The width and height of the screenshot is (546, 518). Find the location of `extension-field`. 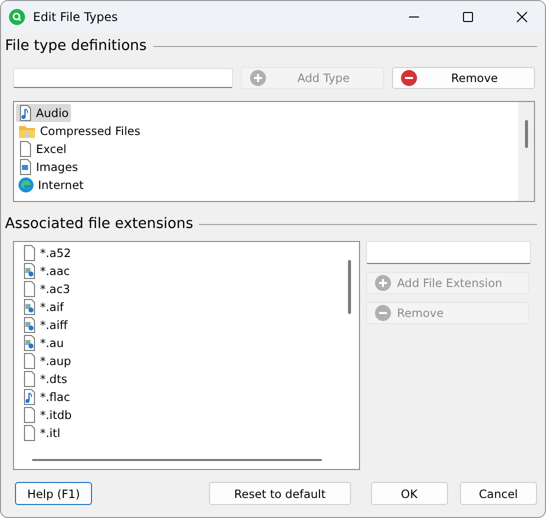

extension-field is located at coordinates (448, 252).